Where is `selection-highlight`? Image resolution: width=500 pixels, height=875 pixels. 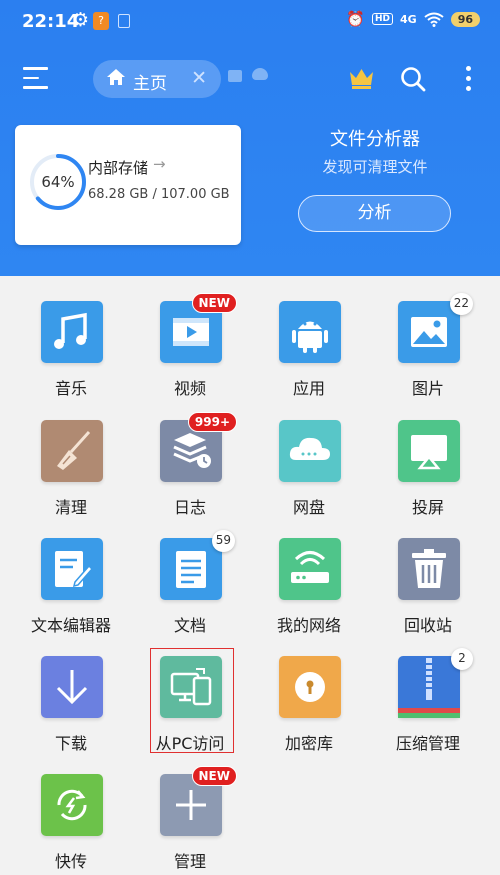 selection-highlight is located at coordinates (192, 700).